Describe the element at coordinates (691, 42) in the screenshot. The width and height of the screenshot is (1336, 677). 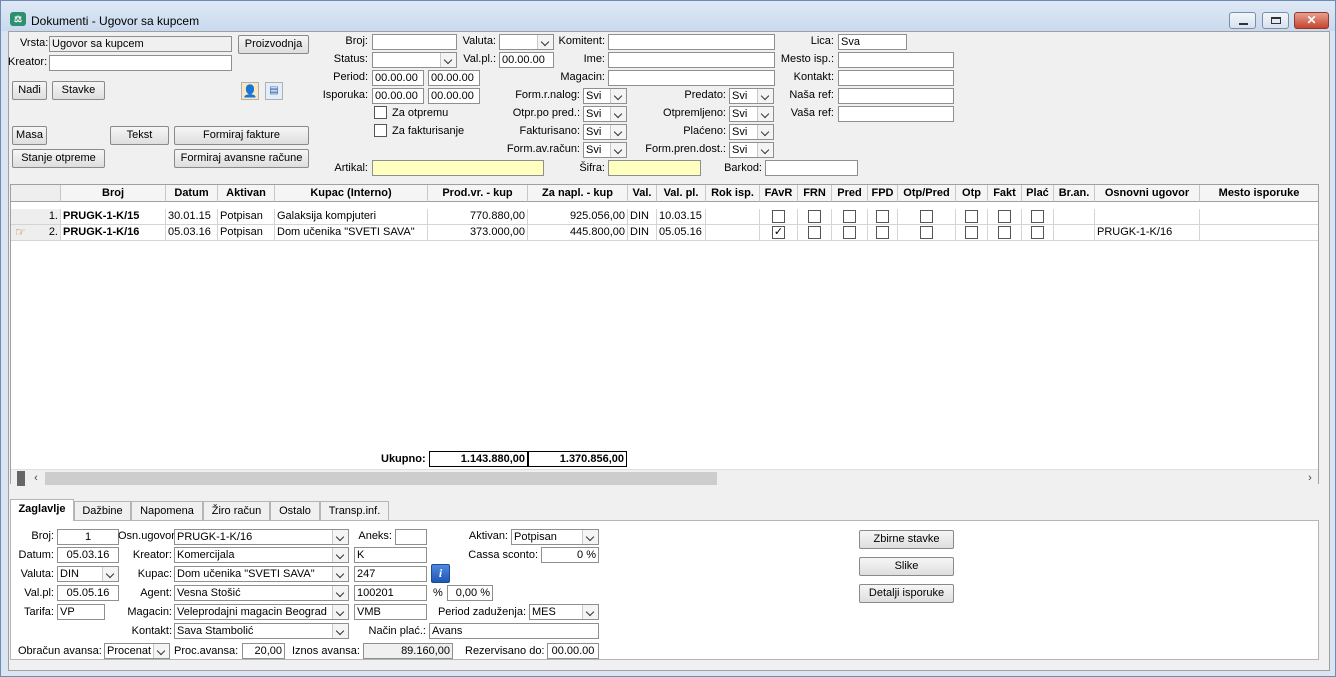
I see `komitent-field` at that location.